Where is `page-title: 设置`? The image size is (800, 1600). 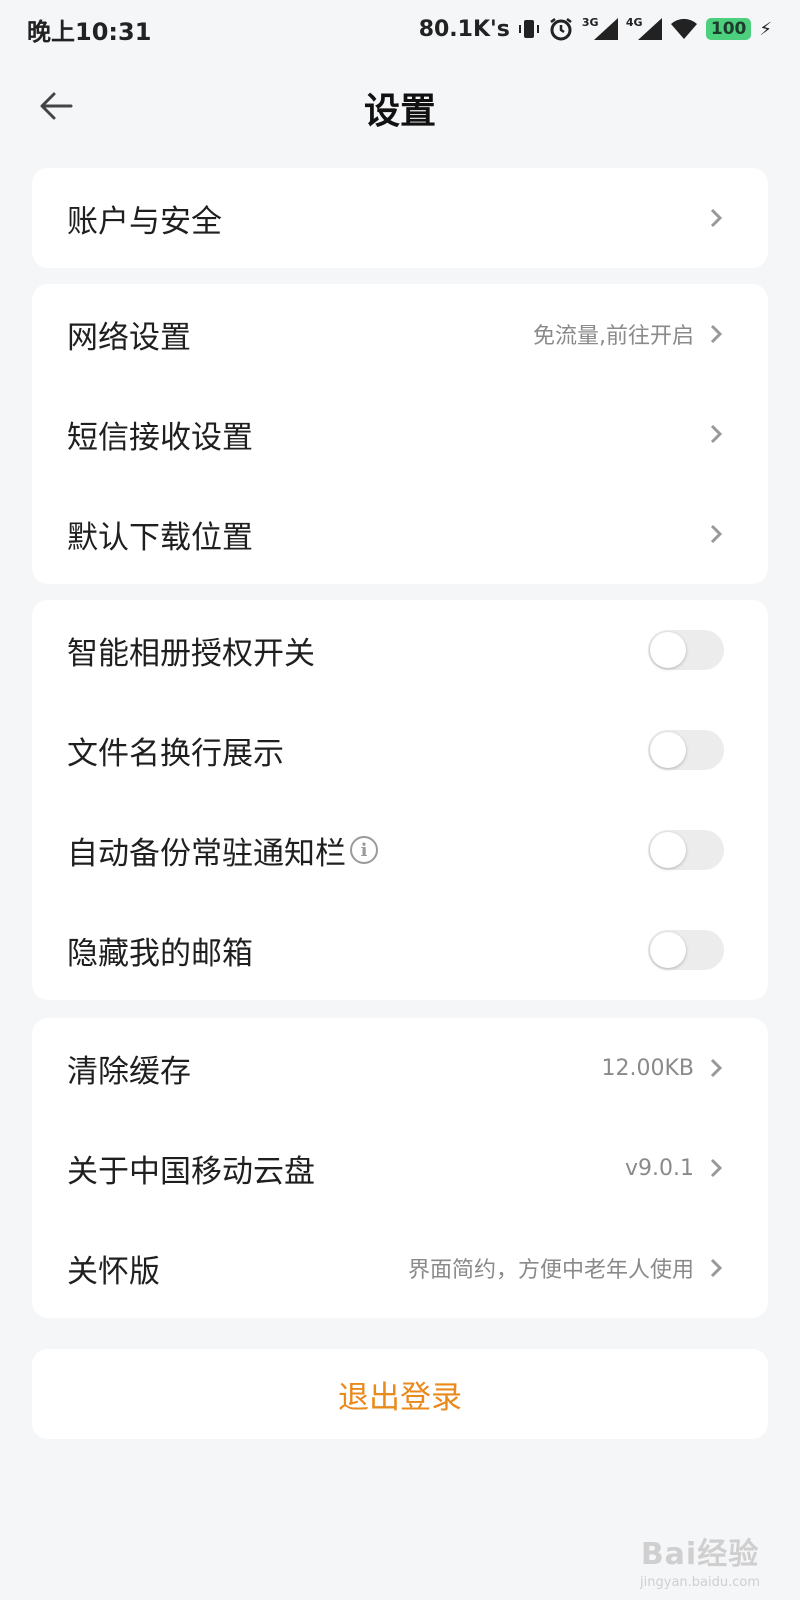 page-title: 设置 is located at coordinates (399, 111).